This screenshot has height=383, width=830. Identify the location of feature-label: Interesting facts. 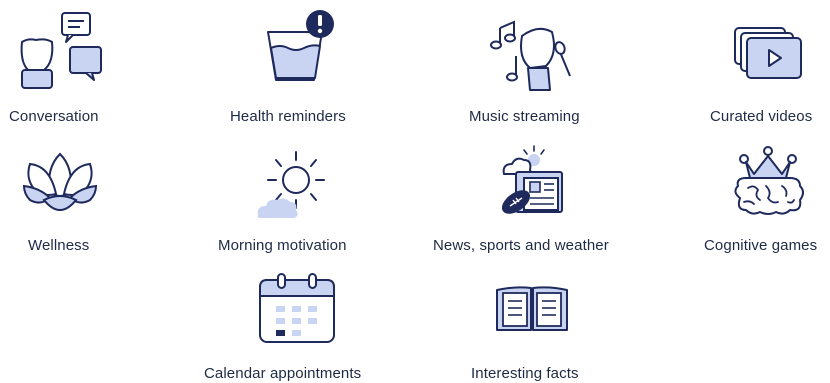
(525, 373).